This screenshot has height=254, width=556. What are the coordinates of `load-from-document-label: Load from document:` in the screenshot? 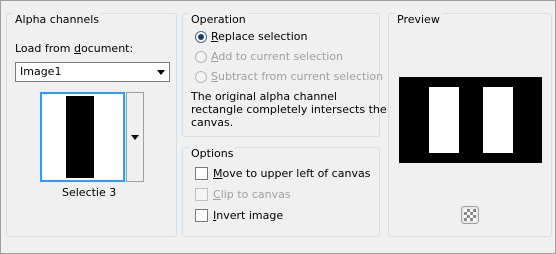 It's located at (74, 48).